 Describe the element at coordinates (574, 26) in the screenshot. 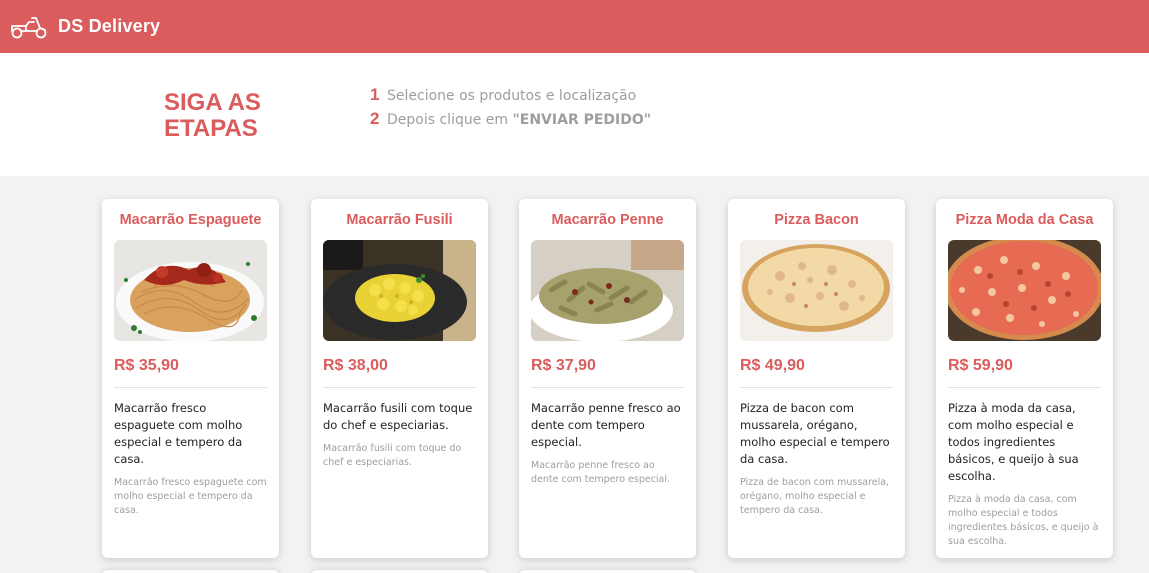

I see `navbar: DS Delivery` at that location.